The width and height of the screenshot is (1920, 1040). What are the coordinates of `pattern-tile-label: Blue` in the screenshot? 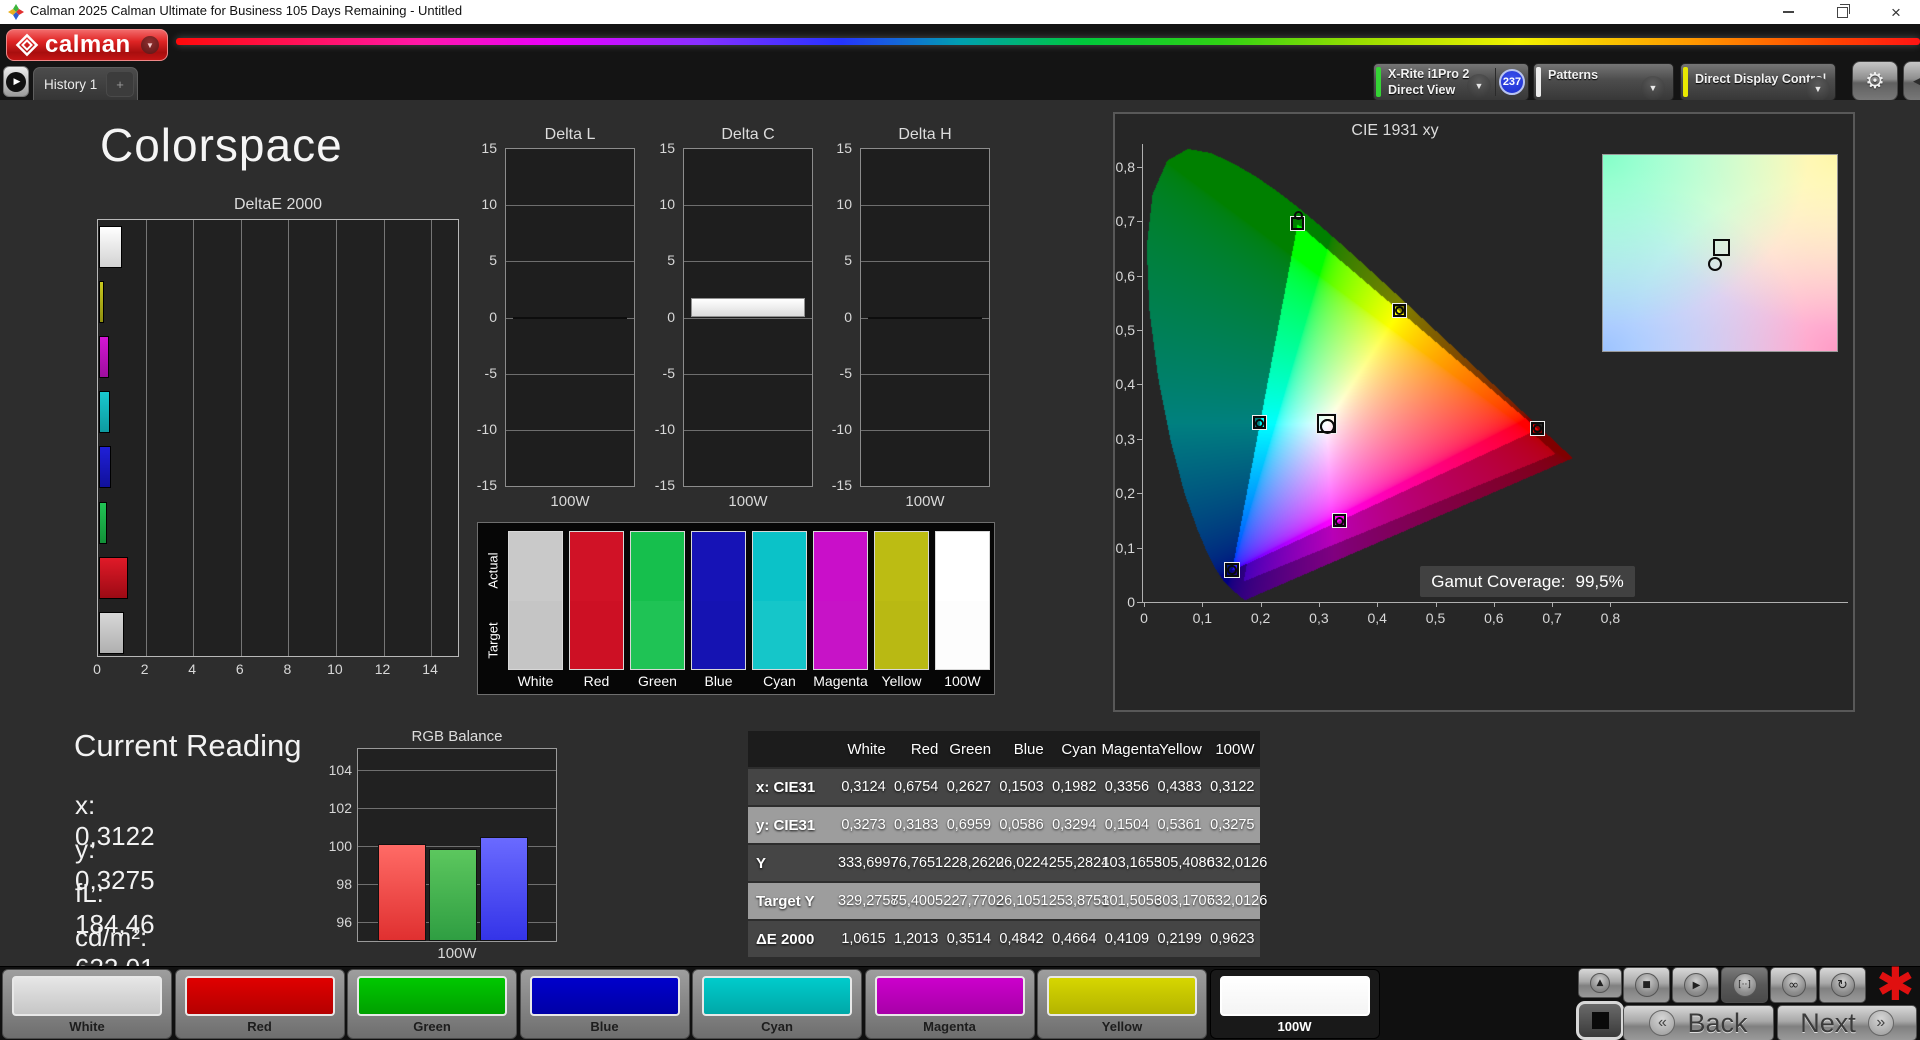 It's located at (604, 1026).